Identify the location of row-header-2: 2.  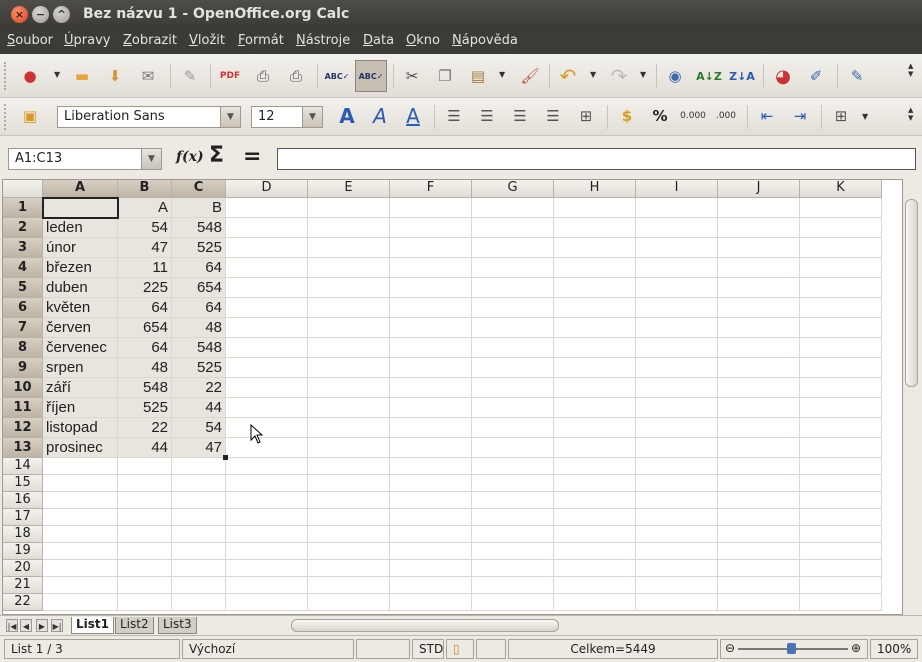
(23, 228).